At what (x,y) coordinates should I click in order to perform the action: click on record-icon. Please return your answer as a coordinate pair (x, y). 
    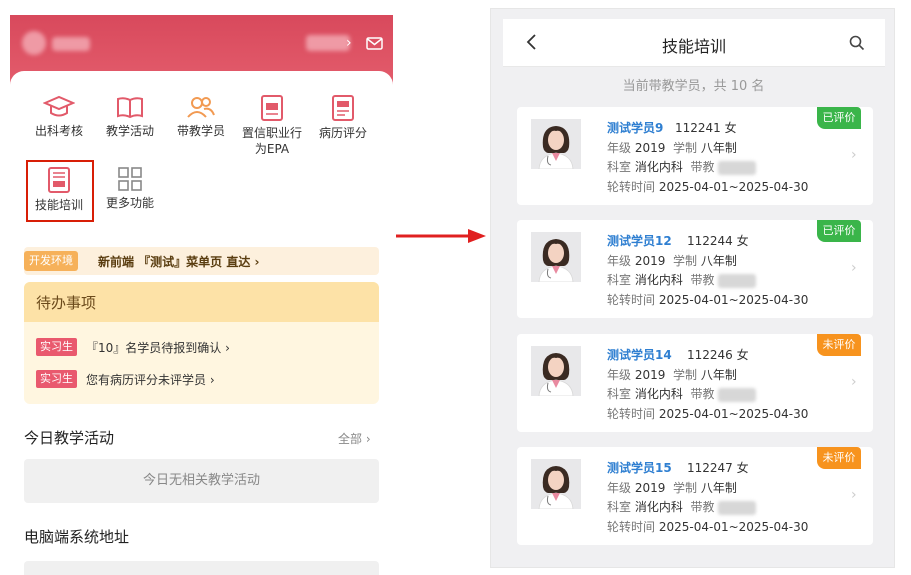
    Looking at the image, I should click on (343, 108).